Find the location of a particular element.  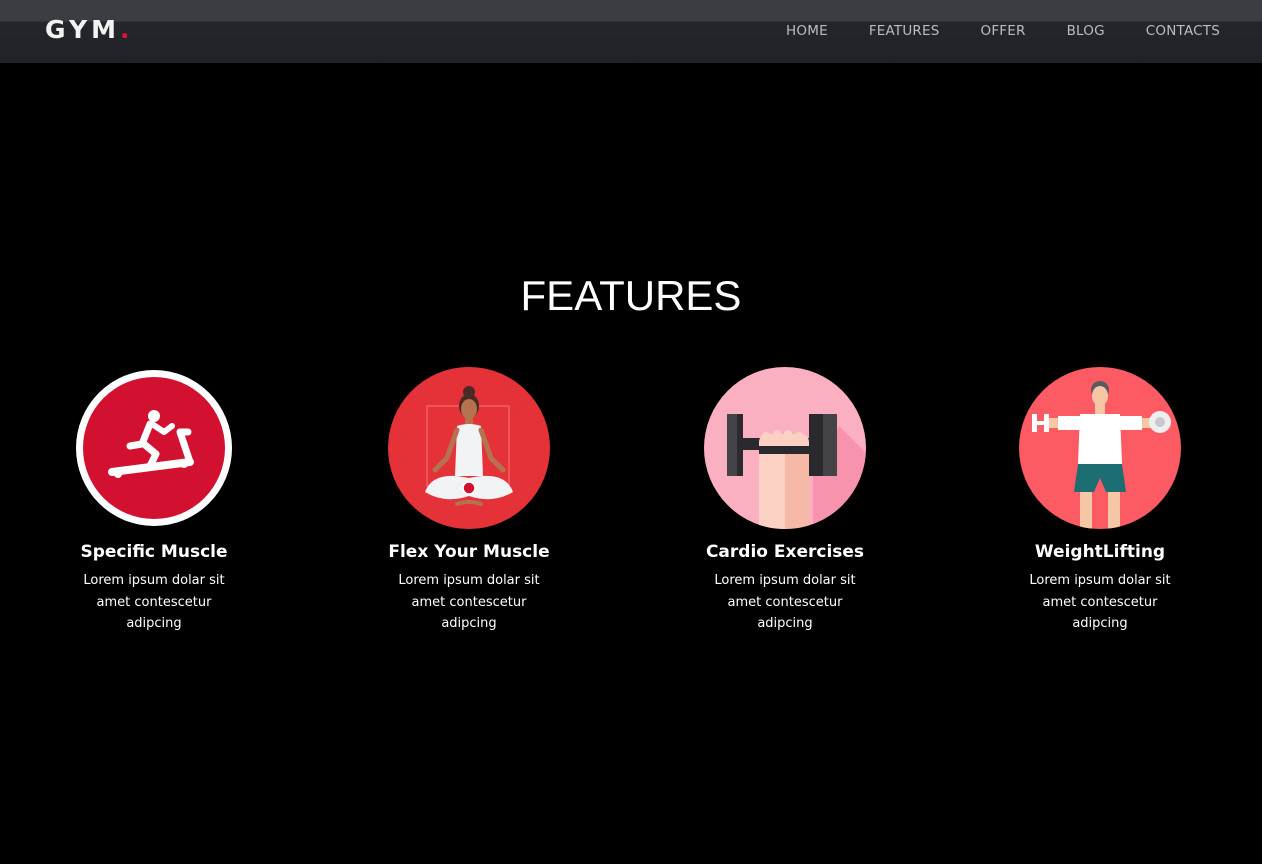

navbar: GYM. HOME FEATURES OFFER BLOG CONTACTS is located at coordinates (631, 31).